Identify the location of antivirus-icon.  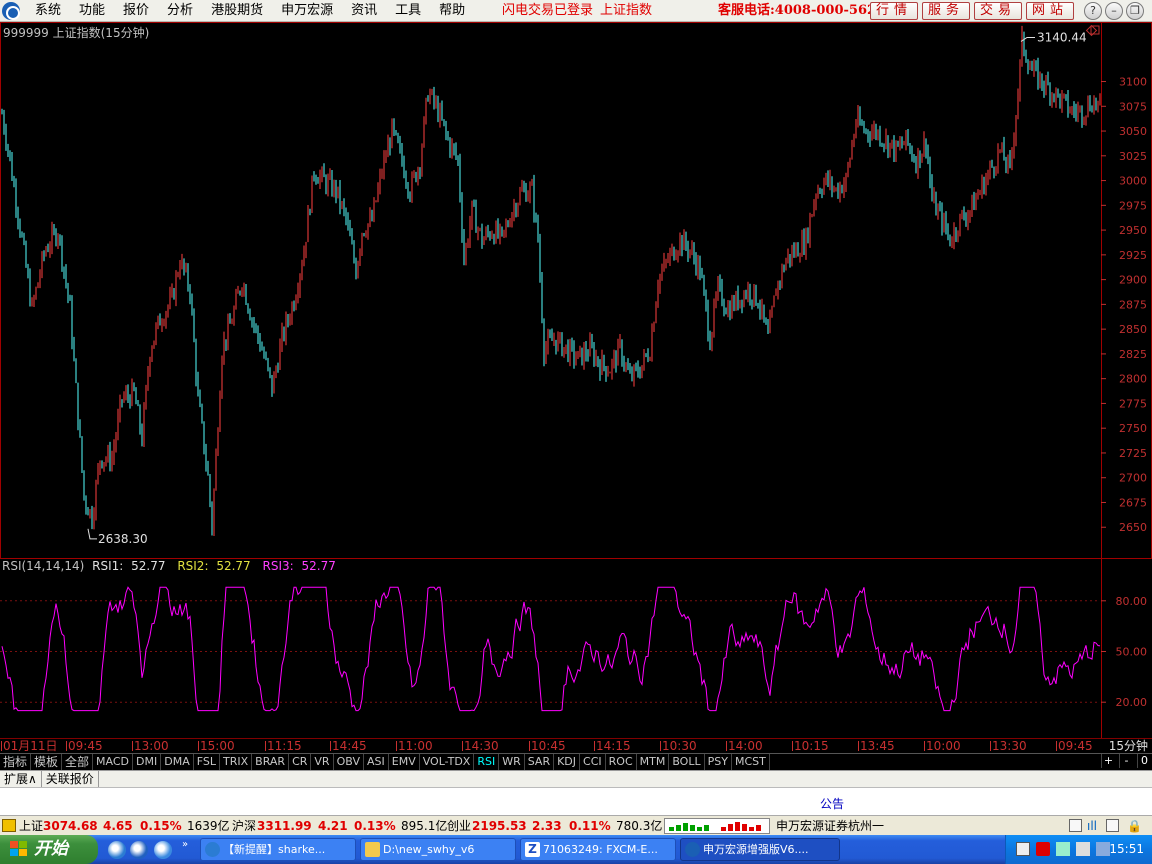
(1043, 849).